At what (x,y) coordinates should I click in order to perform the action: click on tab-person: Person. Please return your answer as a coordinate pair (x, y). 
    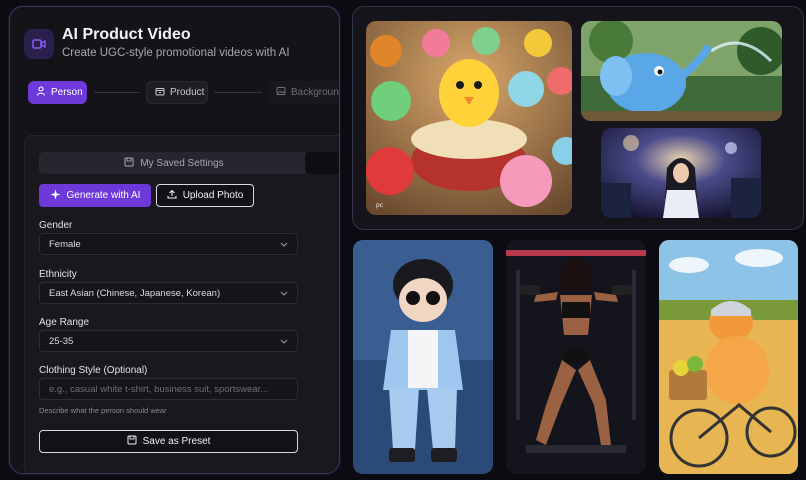
    Looking at the image, I should click on (57, 92).